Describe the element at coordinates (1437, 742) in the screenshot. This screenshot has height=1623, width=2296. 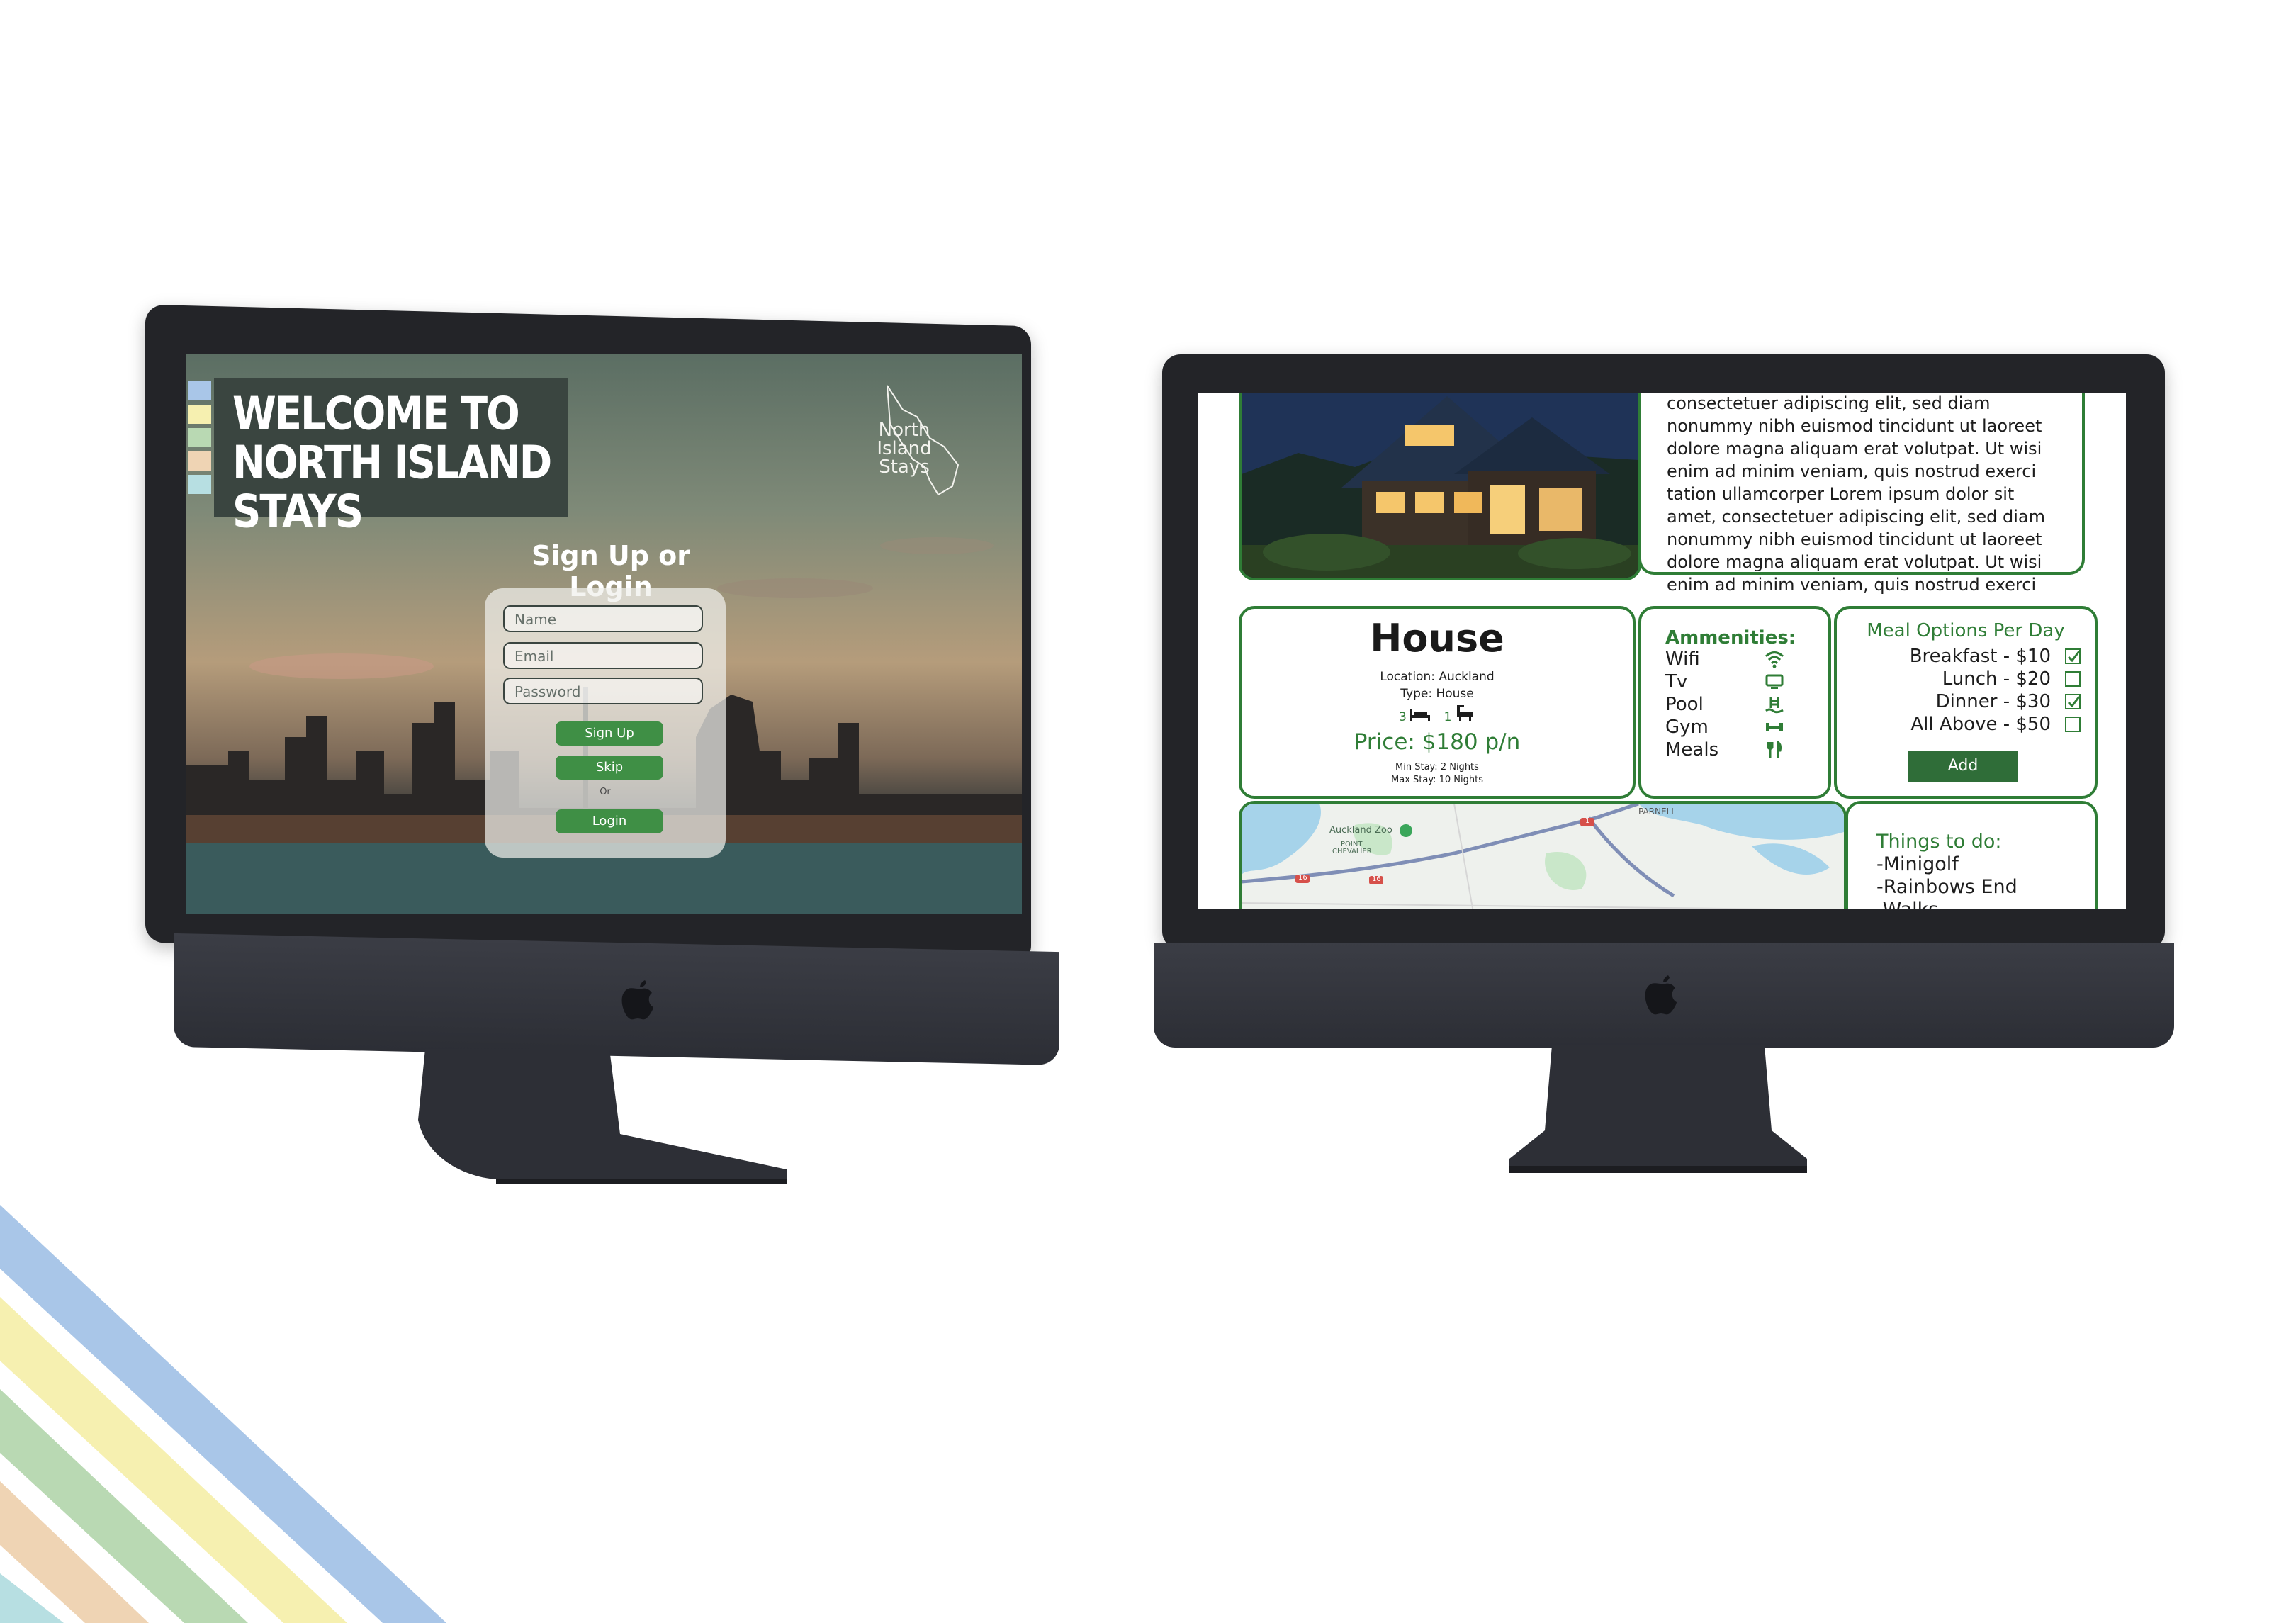
I see `listing-price: Price: $180 p/n` at that location.